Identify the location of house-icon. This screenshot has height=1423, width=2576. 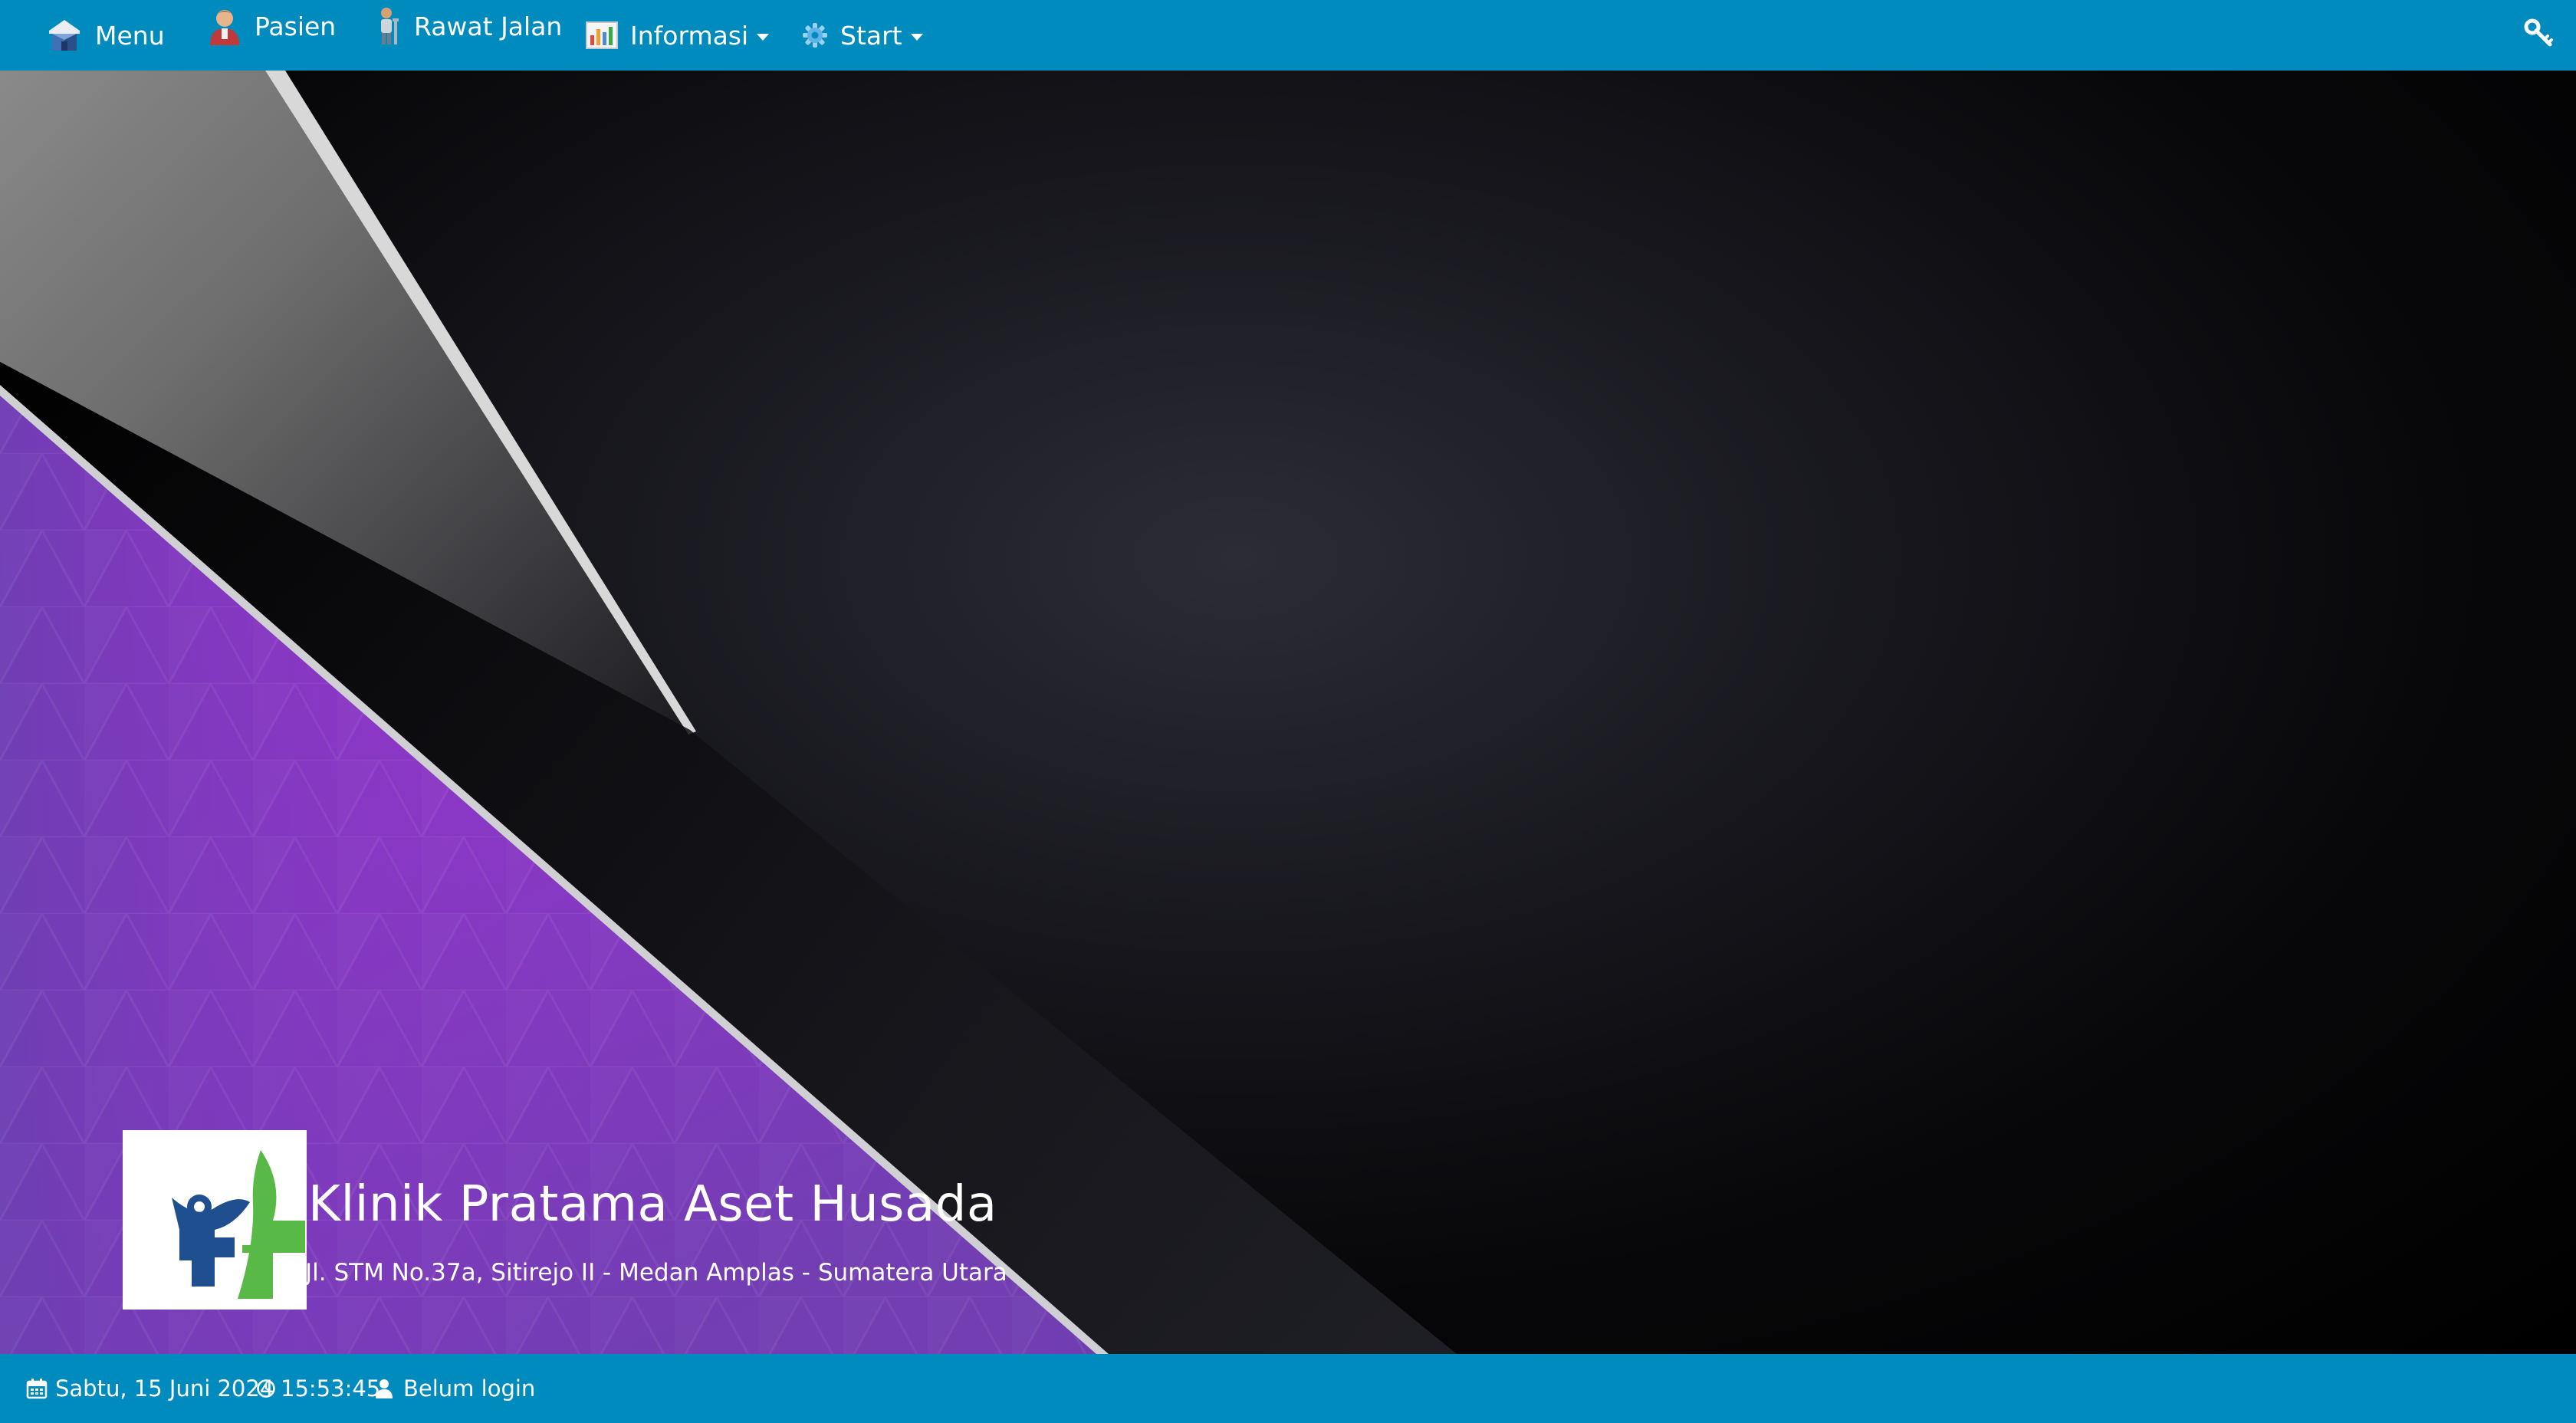
(65, 35).